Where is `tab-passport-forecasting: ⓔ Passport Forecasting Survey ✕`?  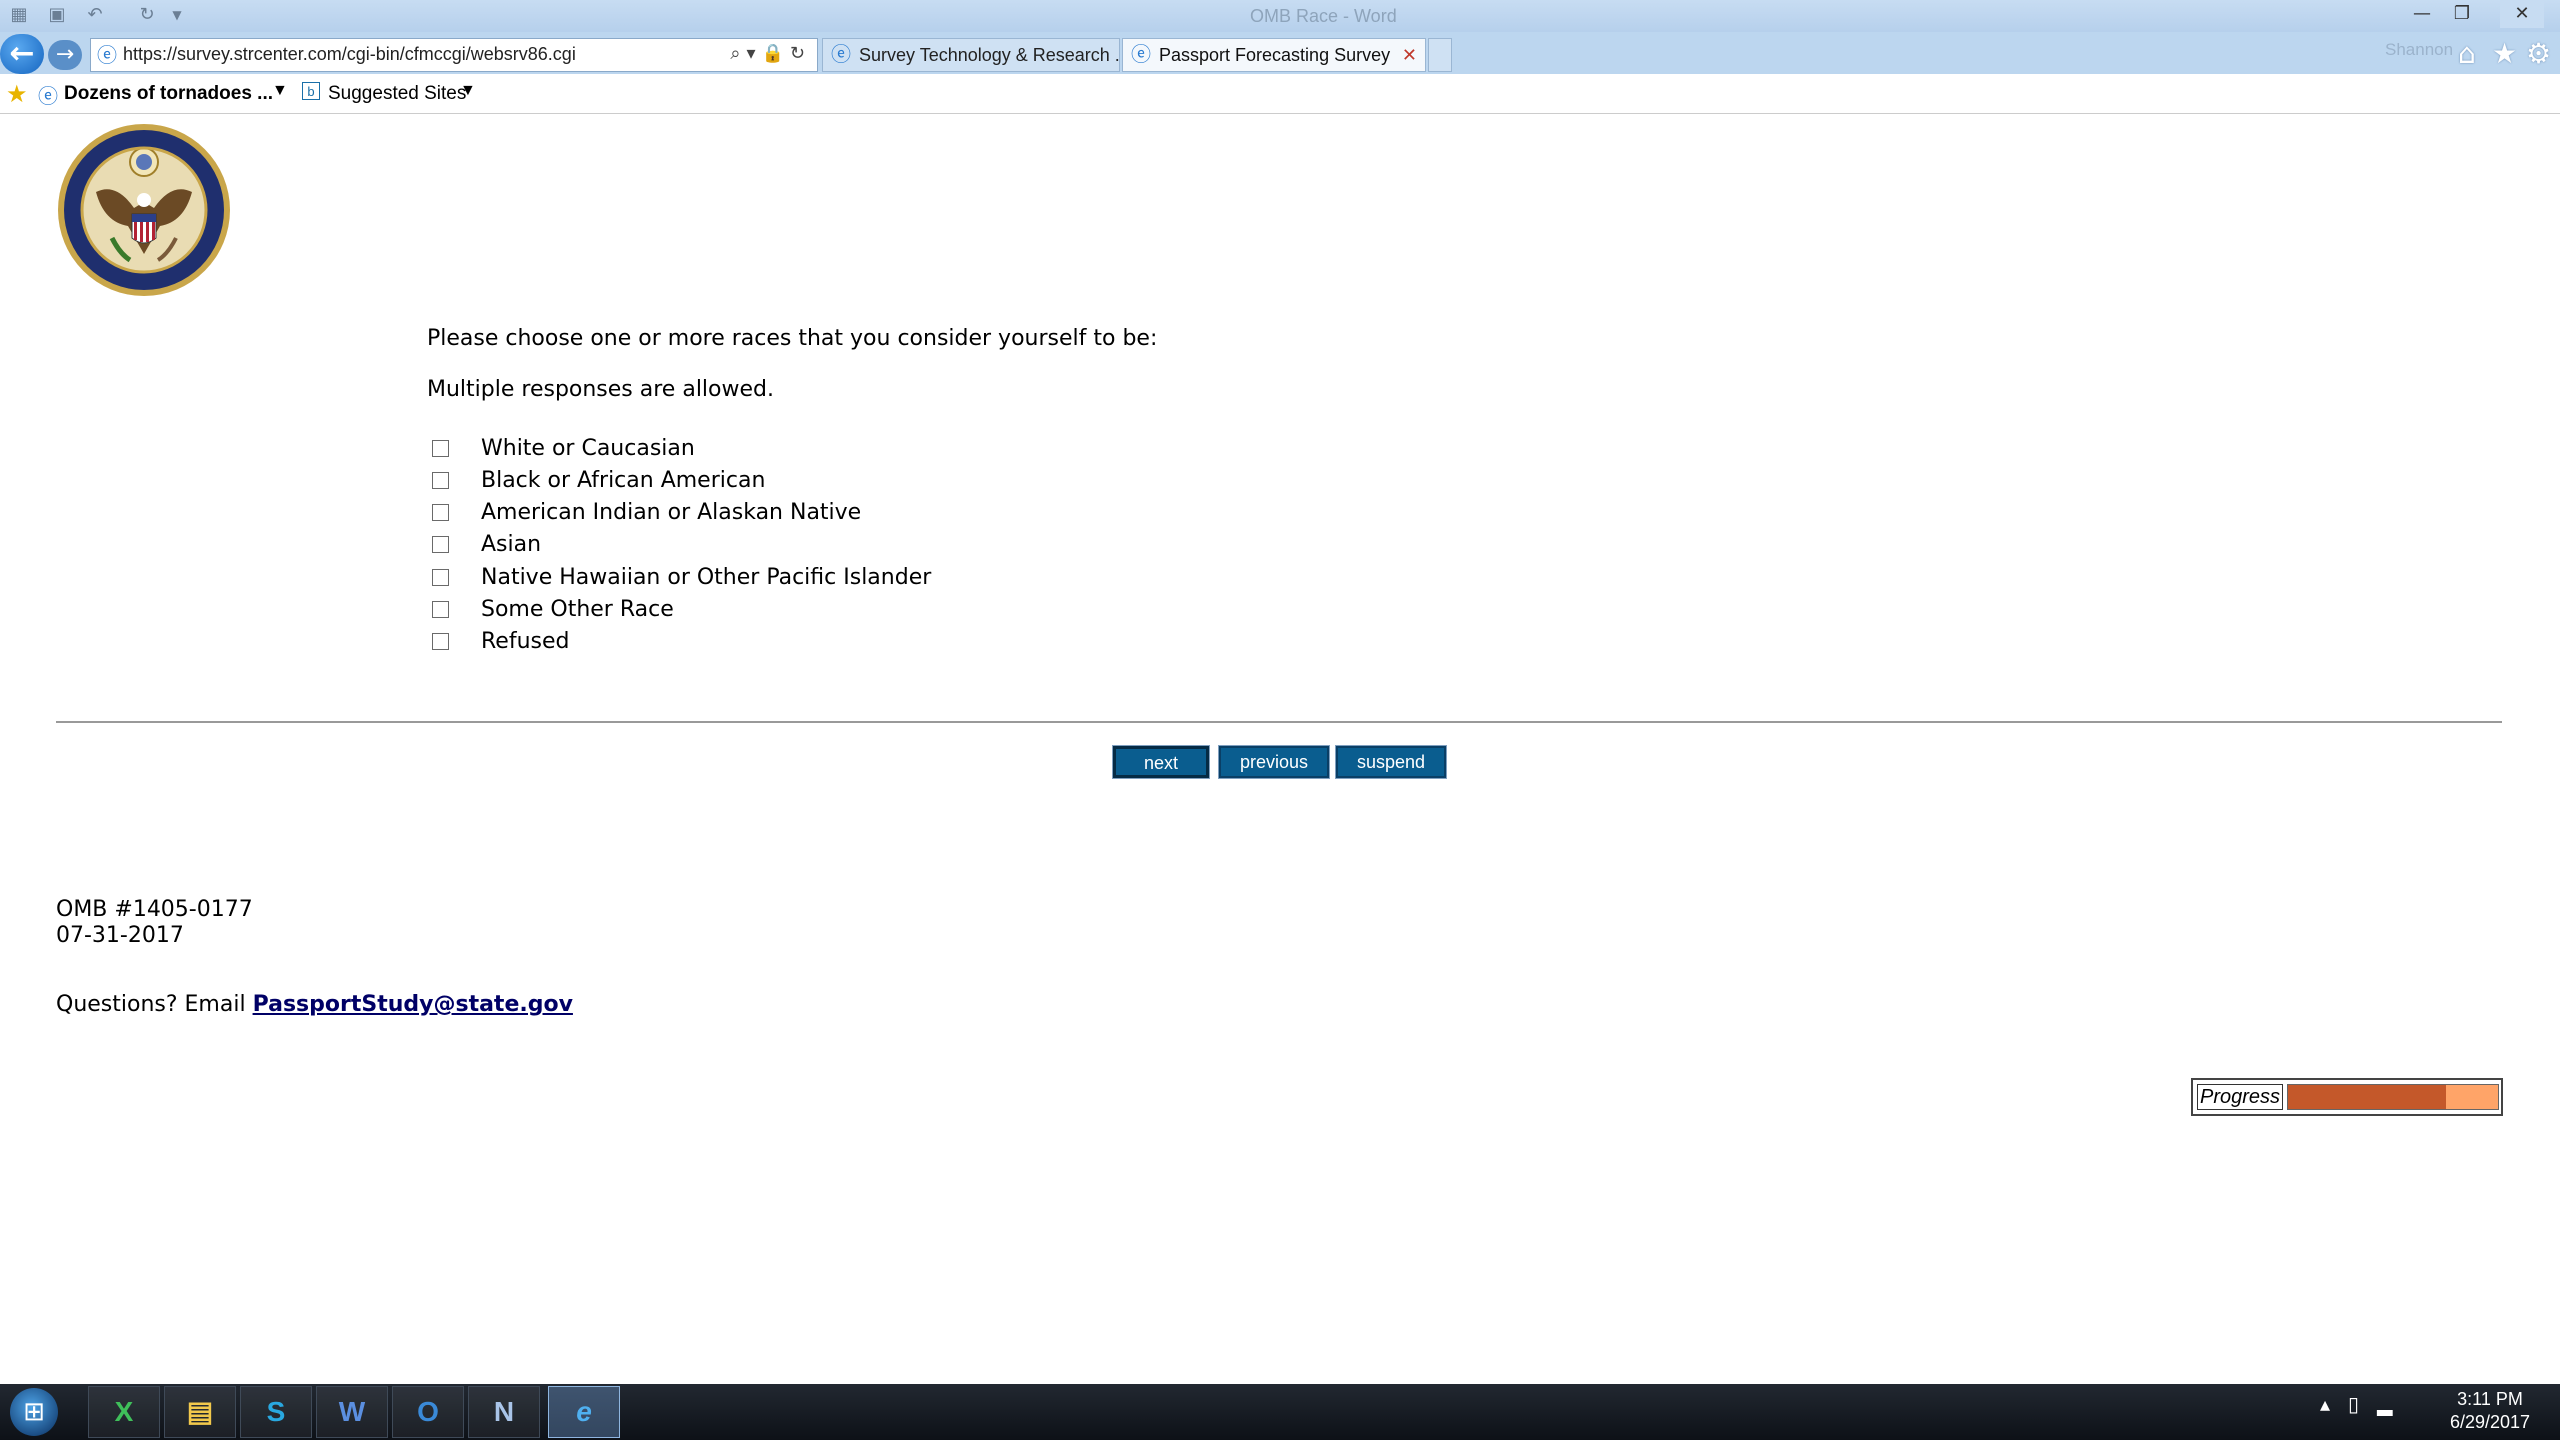 tab-passport-forecasting: ⓔ Passport Forecasting Survey ✕ is located at coordinates (1274, 55).